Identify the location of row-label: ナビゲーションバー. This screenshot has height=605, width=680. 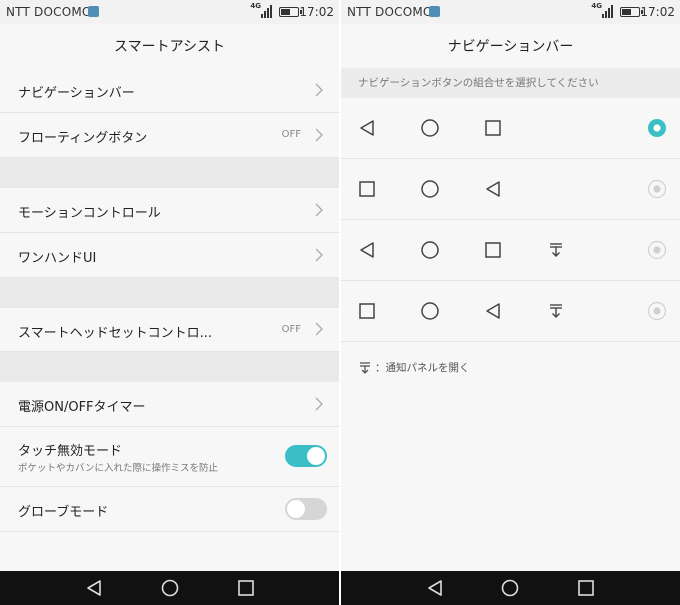
(76, 93).